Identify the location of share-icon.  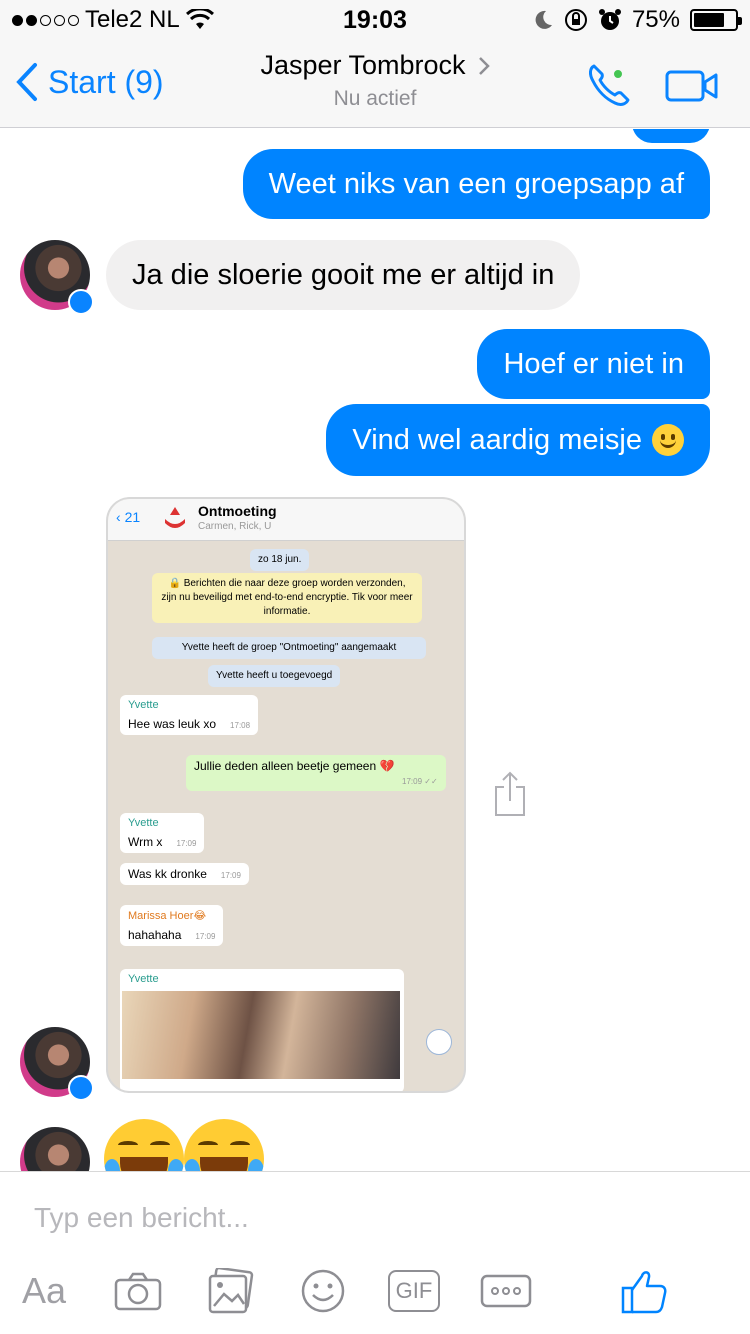
(510, 794).